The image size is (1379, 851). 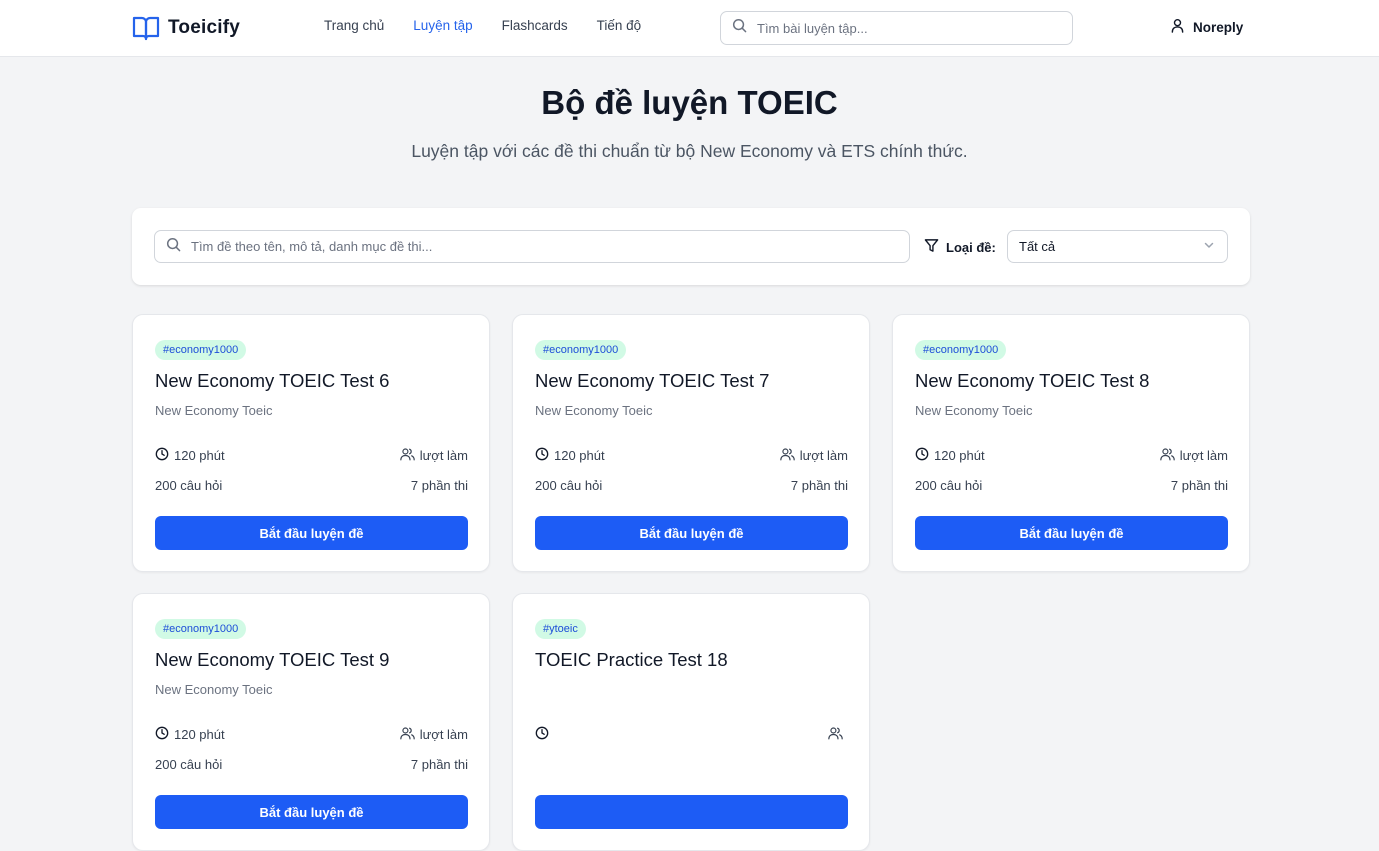 What do you see at coordinates (482, 25) in the screenshot?
I see `main-nav: Trang chủ Luyện tập Flashcards Tiến độ` at bounding box center [482, 25].